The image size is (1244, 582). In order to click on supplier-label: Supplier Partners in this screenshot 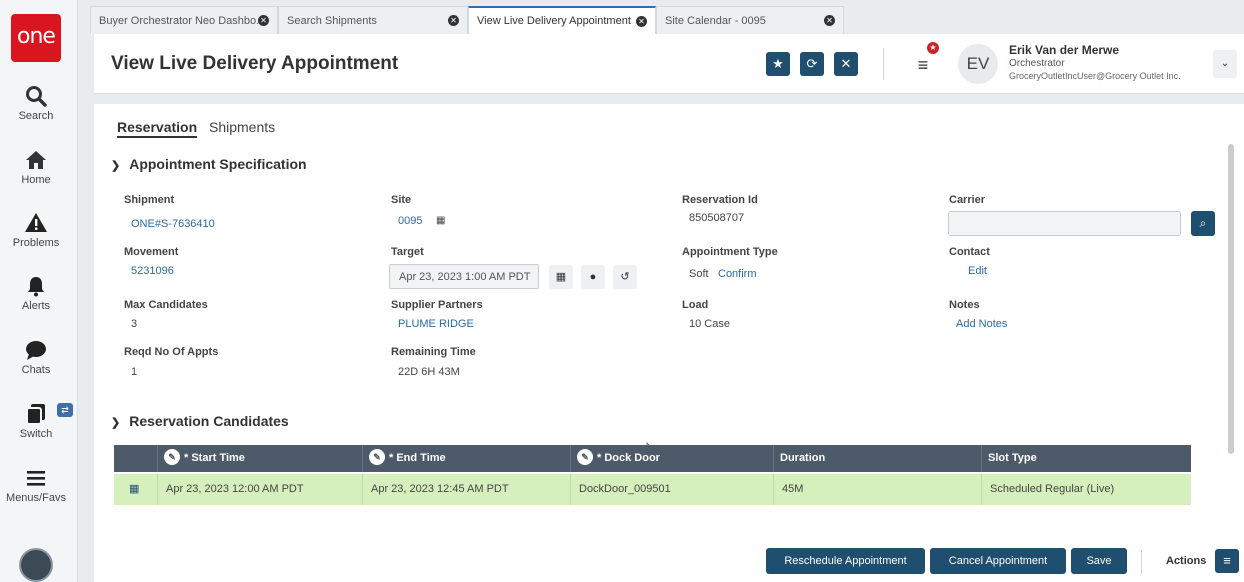, I will do `click(437, 305)`.